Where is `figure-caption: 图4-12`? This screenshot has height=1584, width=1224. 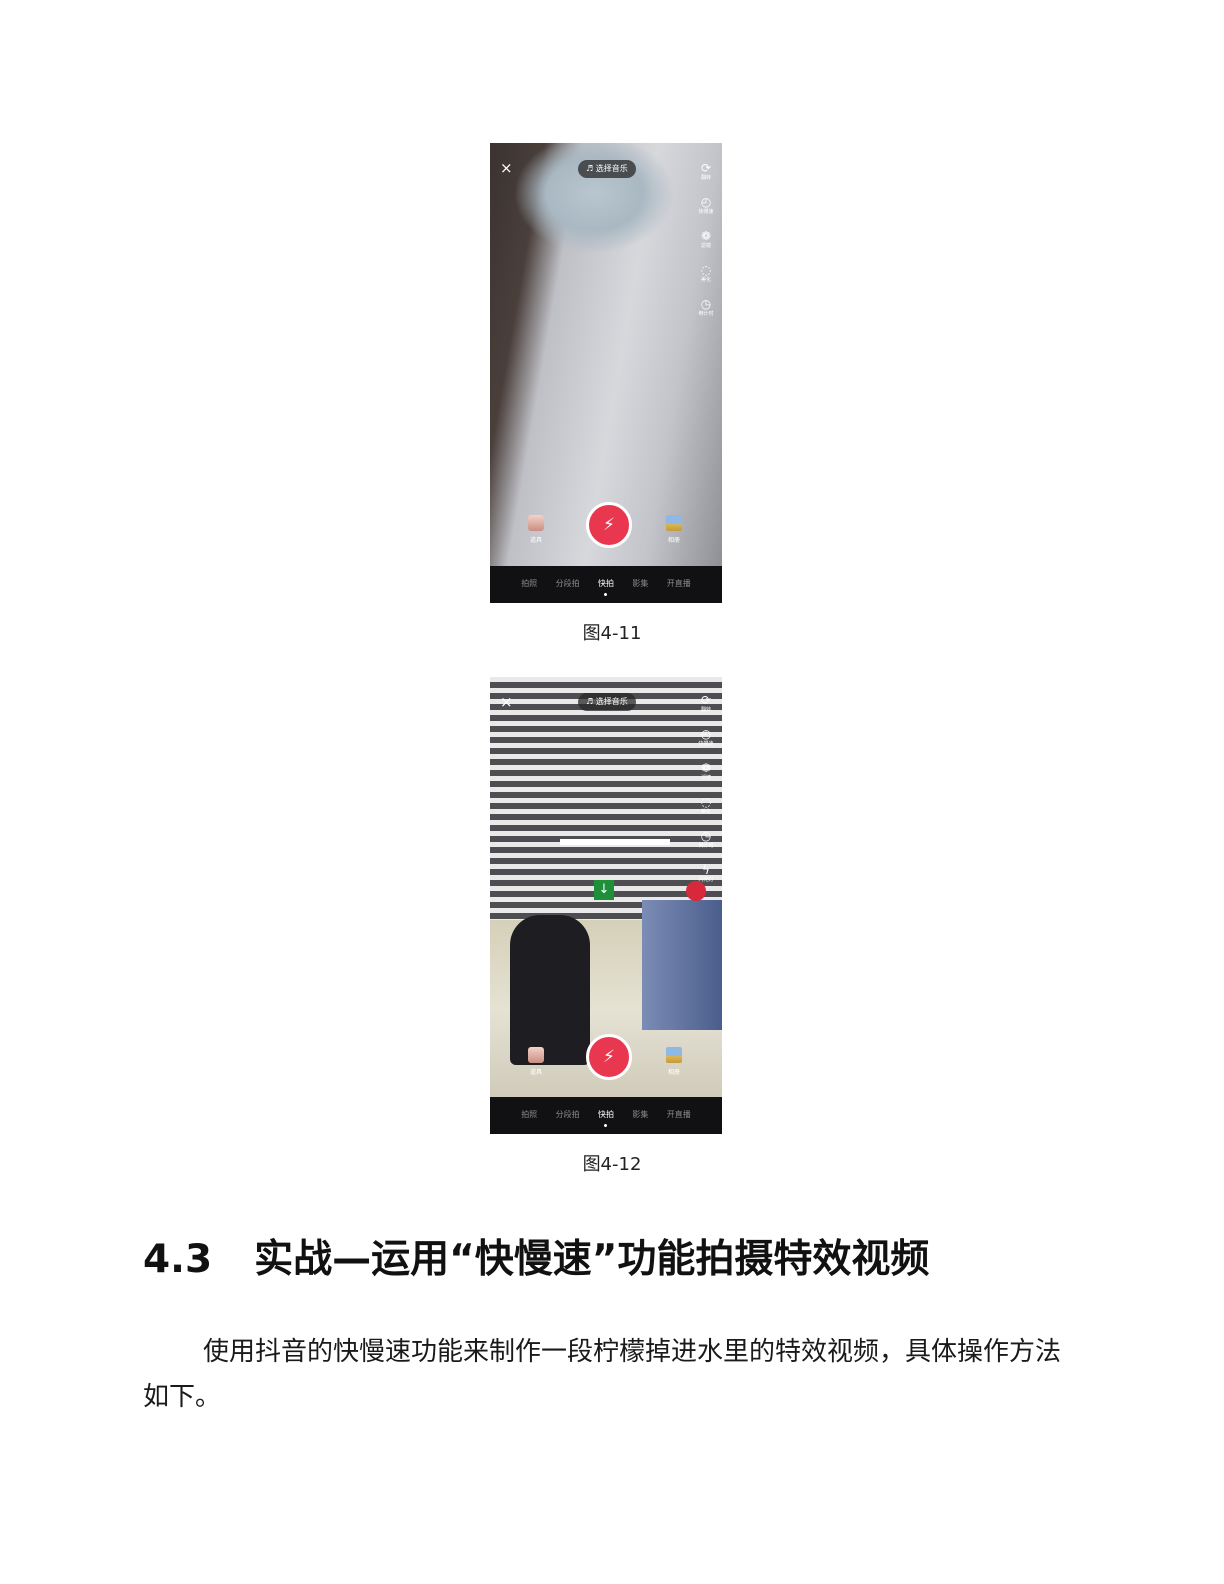 figure-caption: 图4-12 is located at coordinates (612, 1164).